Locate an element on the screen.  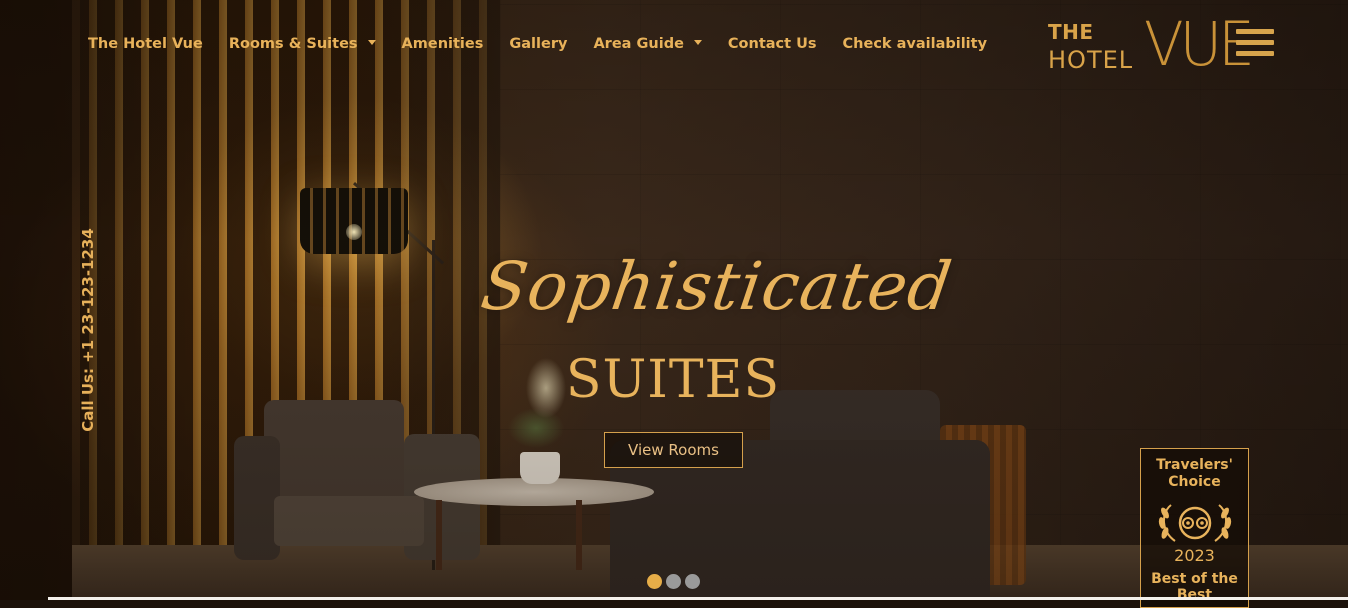
nav-item-check-availability: Check availability is located at coordinates (915, 44).